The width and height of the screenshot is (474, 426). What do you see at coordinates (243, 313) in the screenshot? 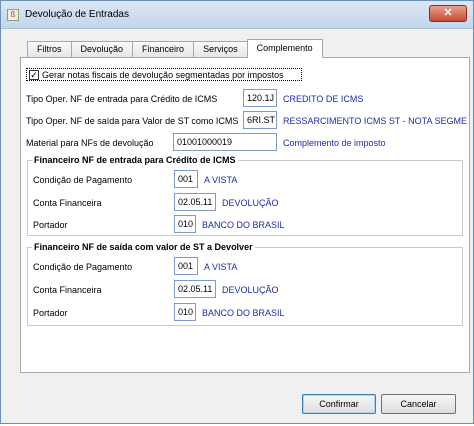
I see `fin-saida-portador-desc: BANCO DO BRASIL` at bounding box center [243, 313].